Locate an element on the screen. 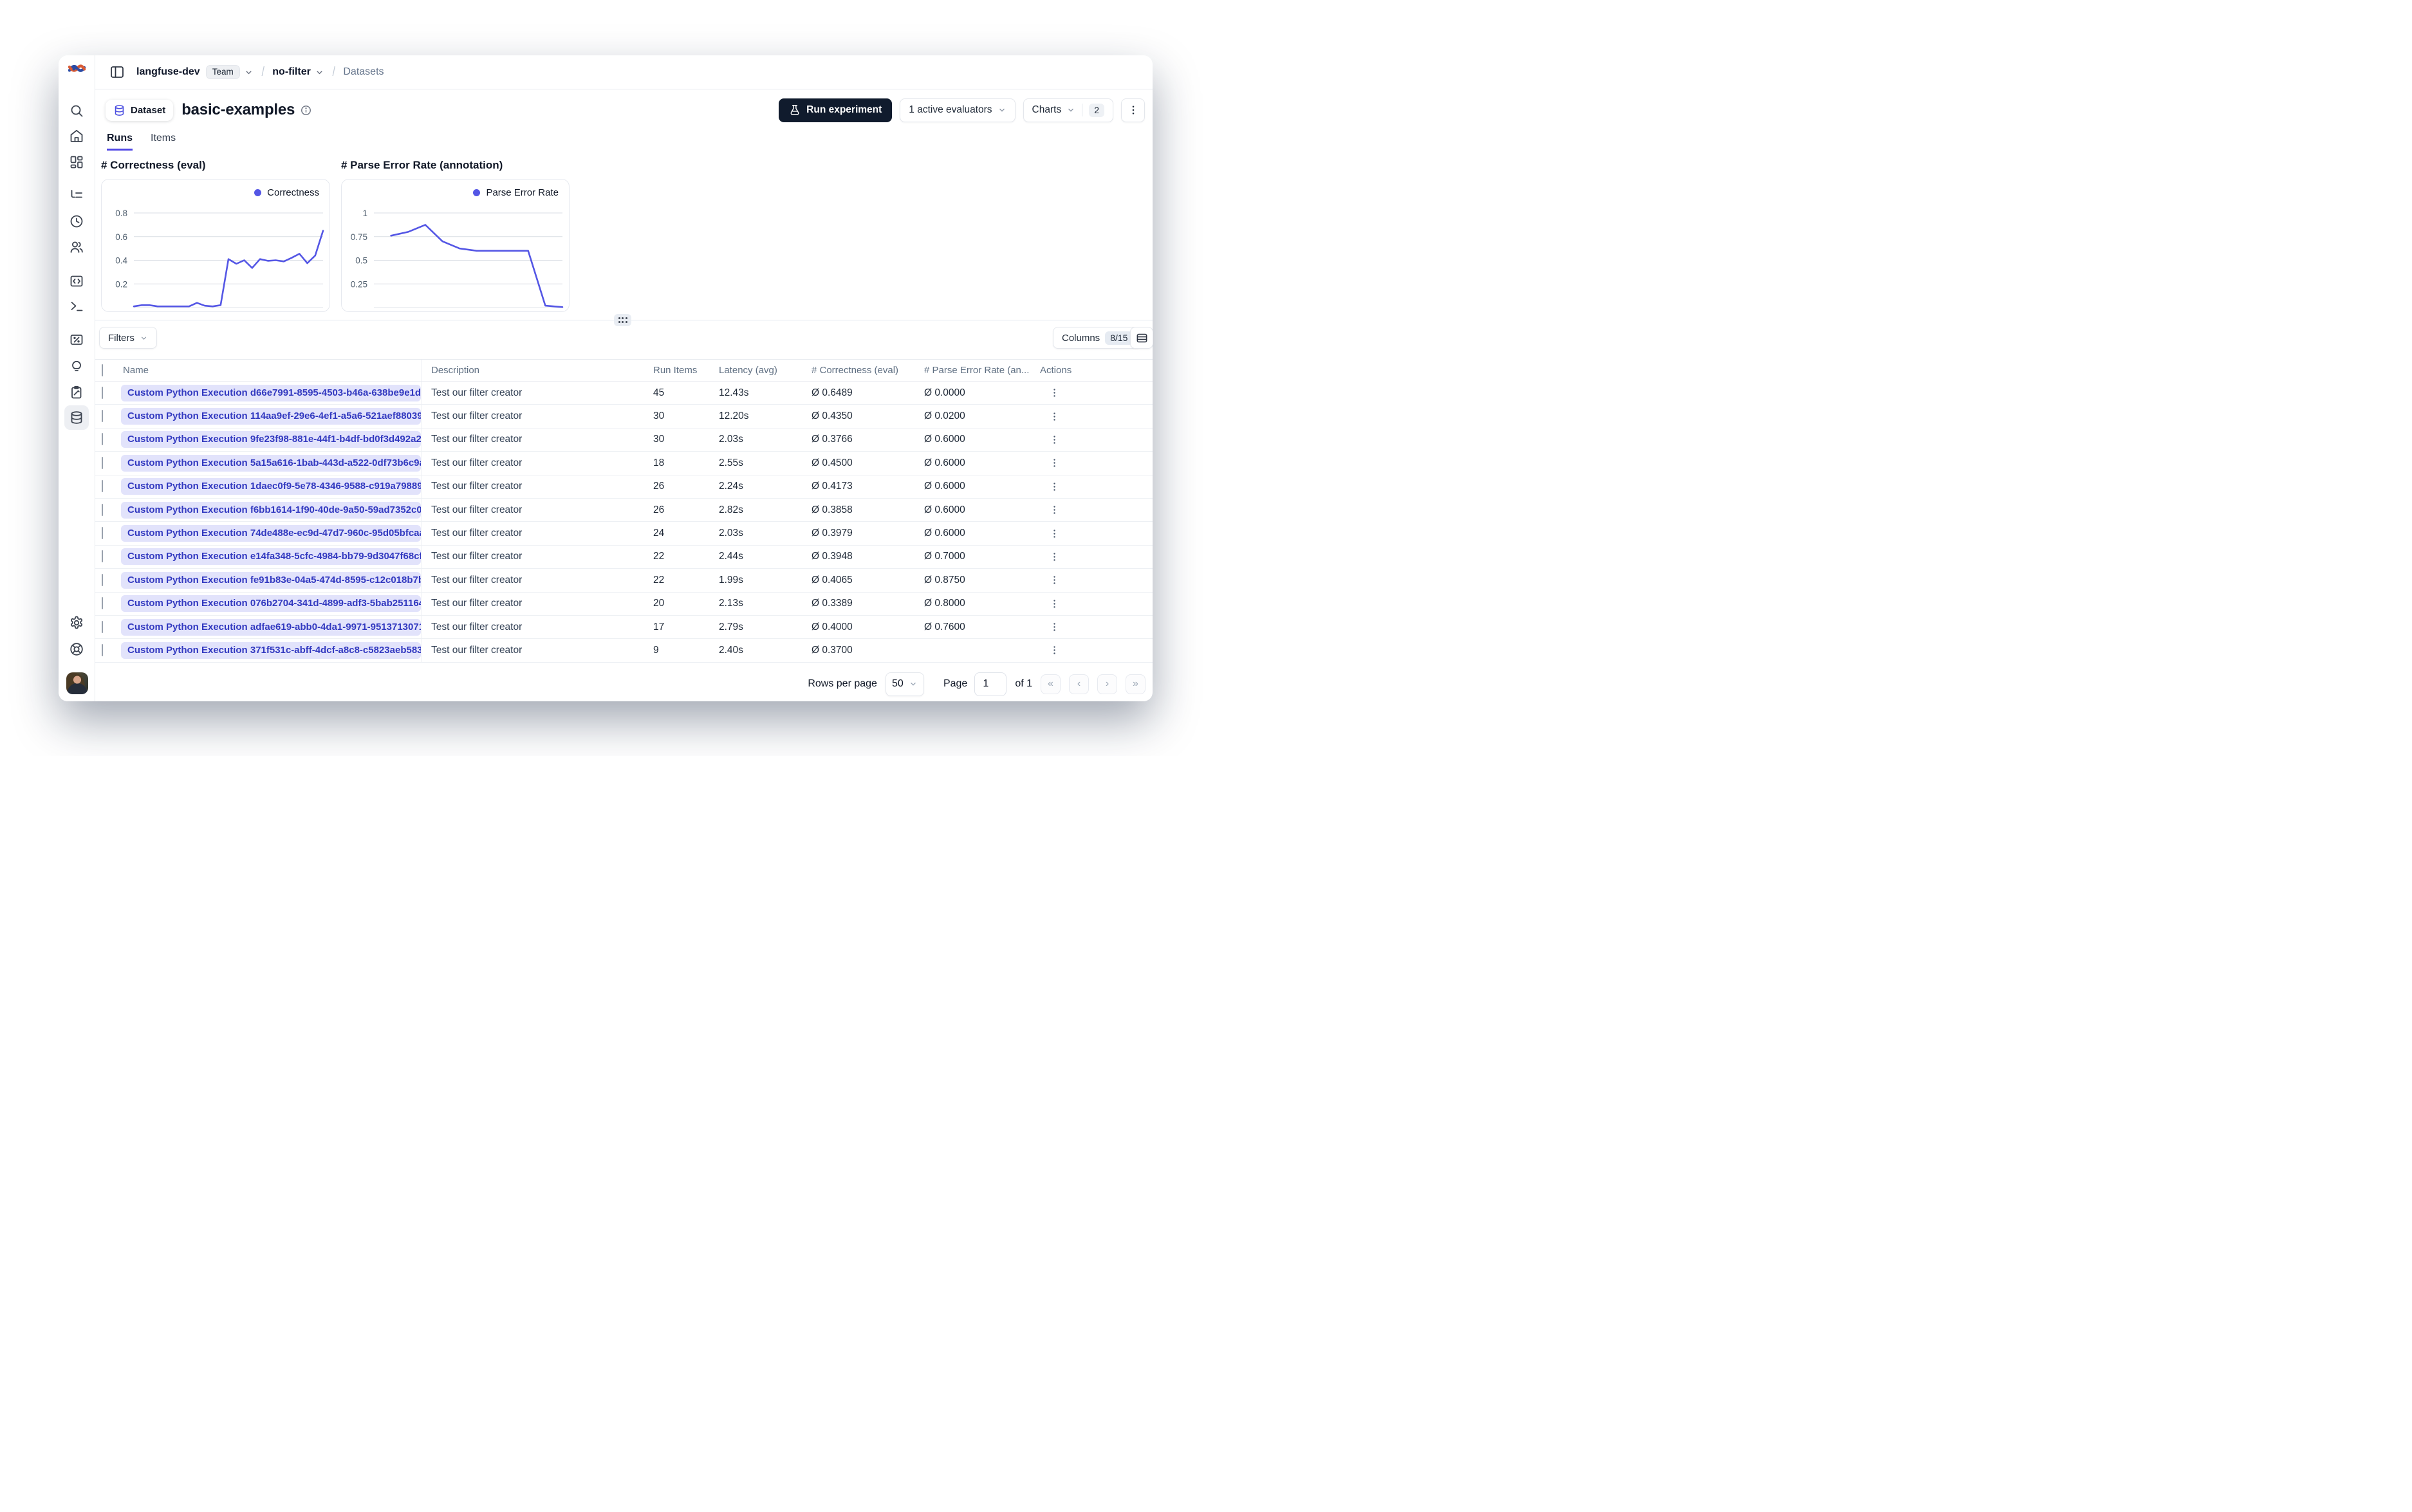 Image resolution: width=2412 pixels, height=1512 pixels. column-header-name: Name is located at coordinates (269, 370).